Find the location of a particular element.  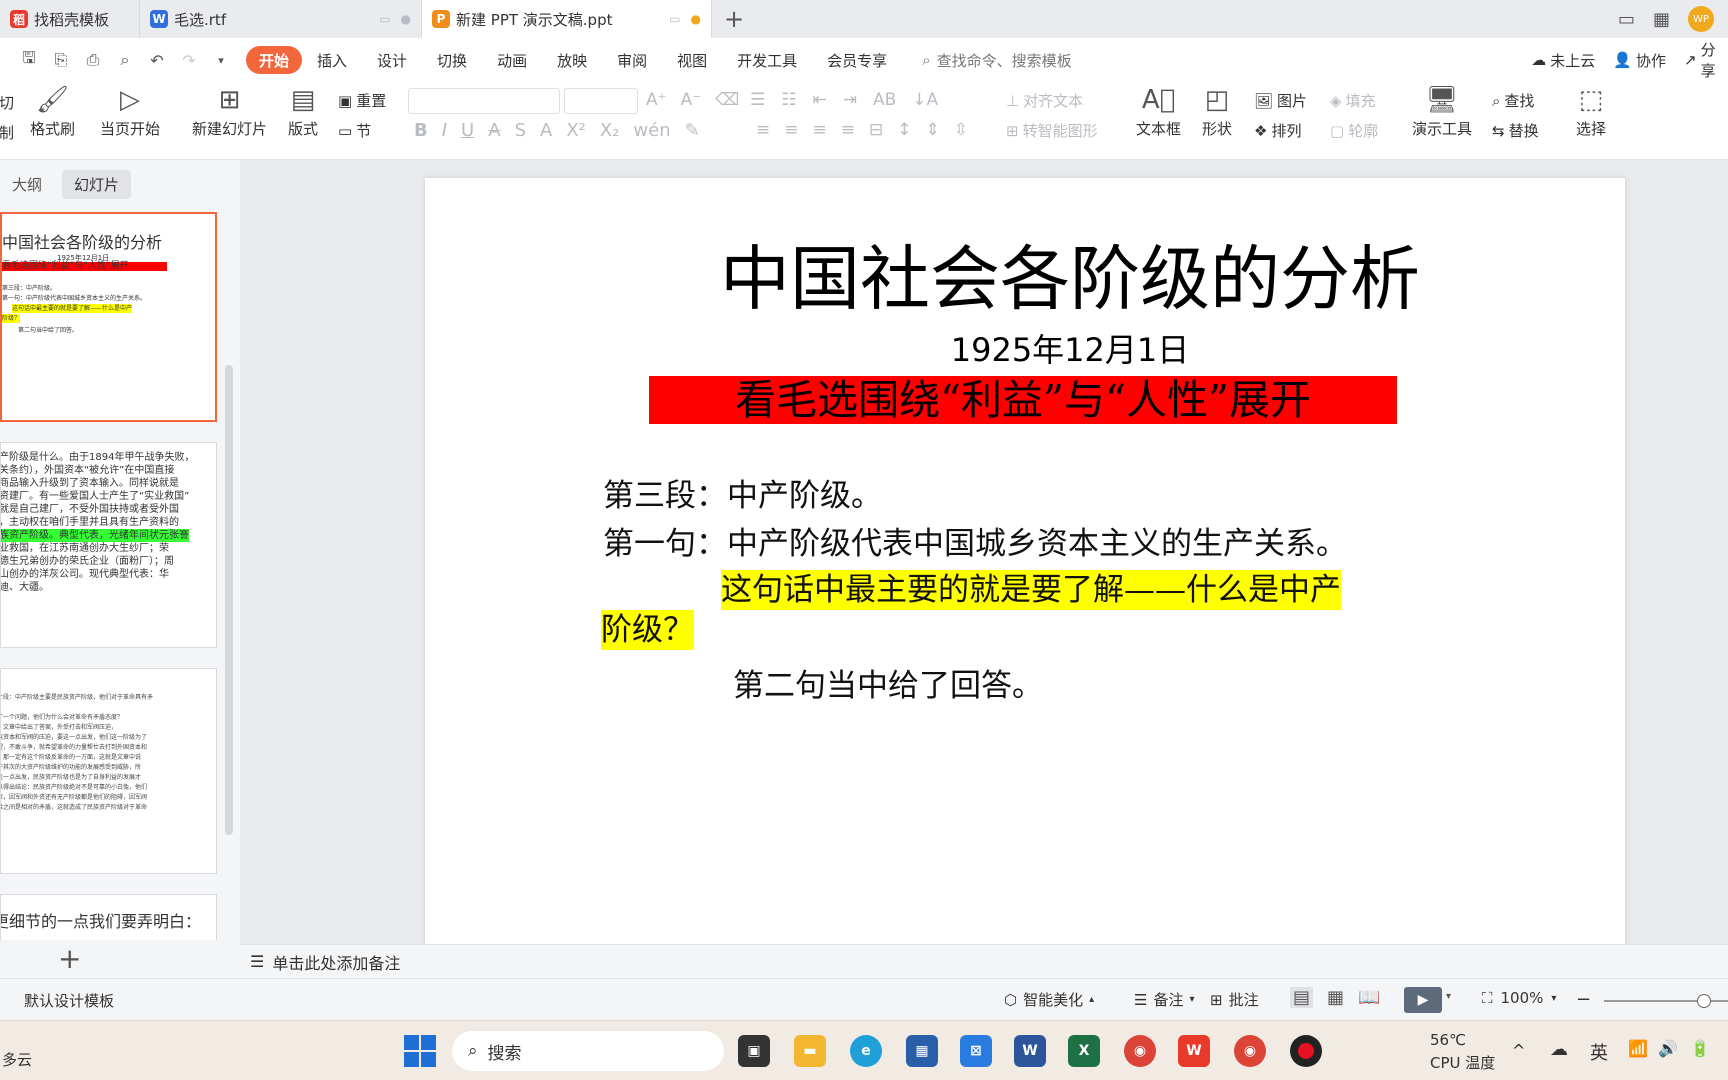

microsoft-store-icon: ▦ is located at coordinates (922, 1051).